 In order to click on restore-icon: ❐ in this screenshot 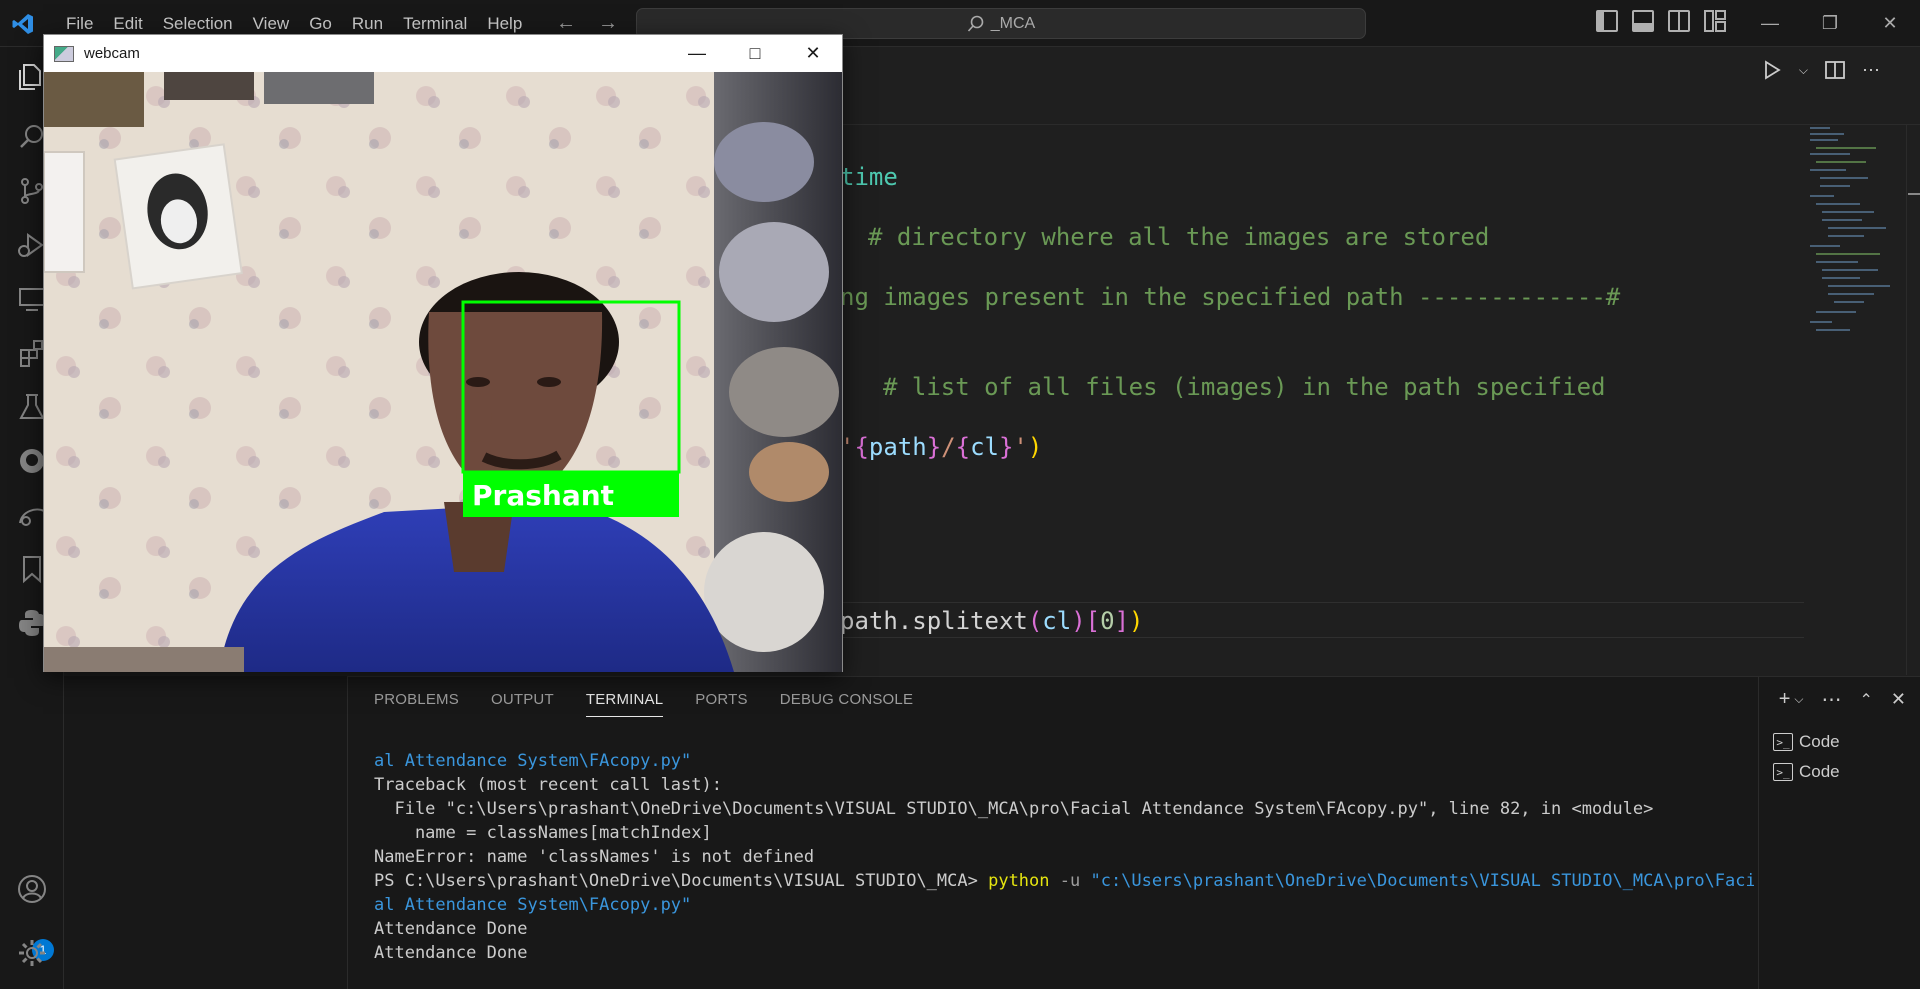, I will do `click(1830, 23)`.